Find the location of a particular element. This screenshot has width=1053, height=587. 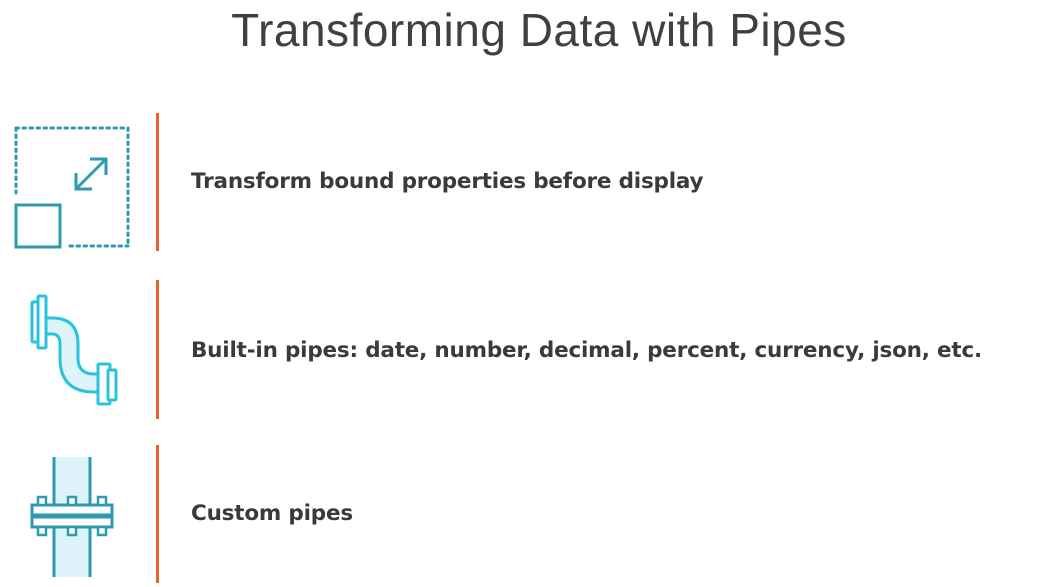

page-title: Transforming Data with Pipes is located at coordinates (539, 30).